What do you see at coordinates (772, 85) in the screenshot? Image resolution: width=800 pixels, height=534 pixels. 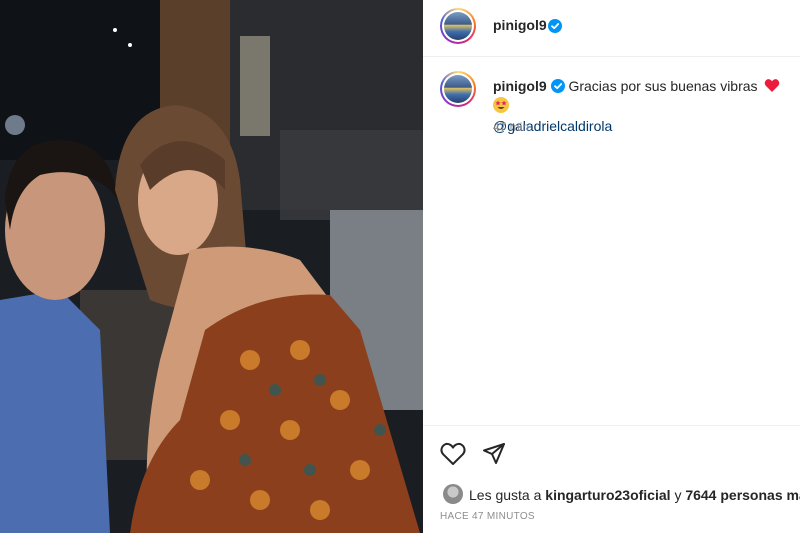 I see `red-heart-emoji-icon` at bounding box center [772, 85].